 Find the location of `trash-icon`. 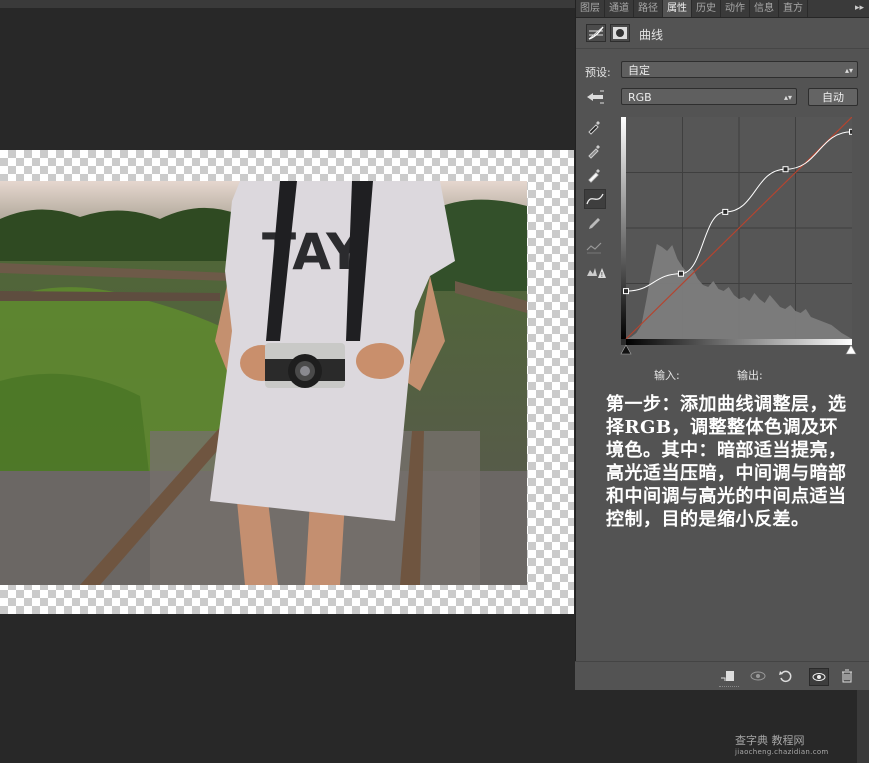

trash-icon is located at coordinates (847, 676).